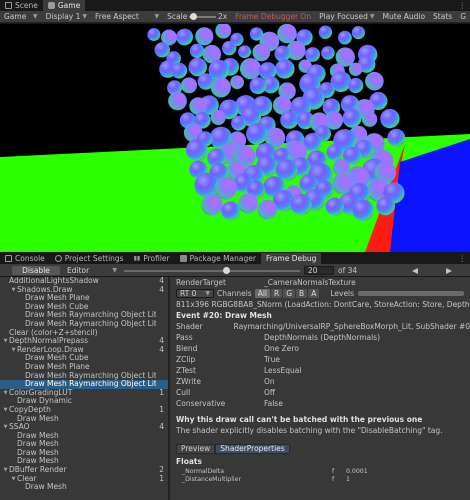 Image resolution: width=470 pixels, height=500 pixels. I want to click on play-mode-dropdown: Play Focused ▼, so click(346, 17).